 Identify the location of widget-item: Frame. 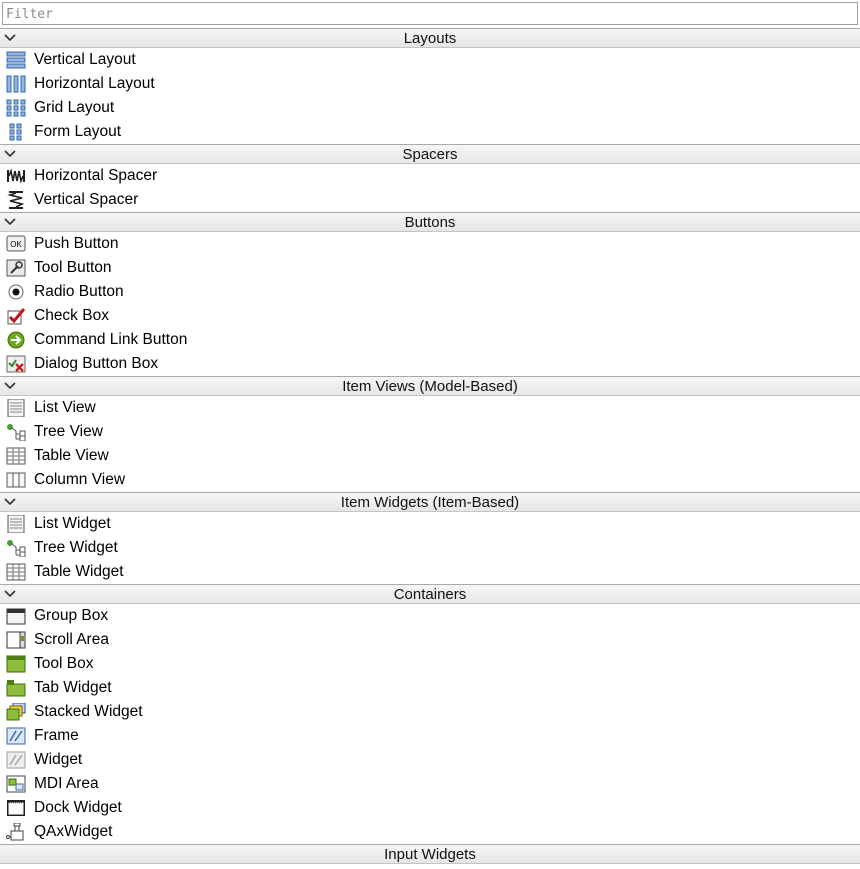
(430, 736).